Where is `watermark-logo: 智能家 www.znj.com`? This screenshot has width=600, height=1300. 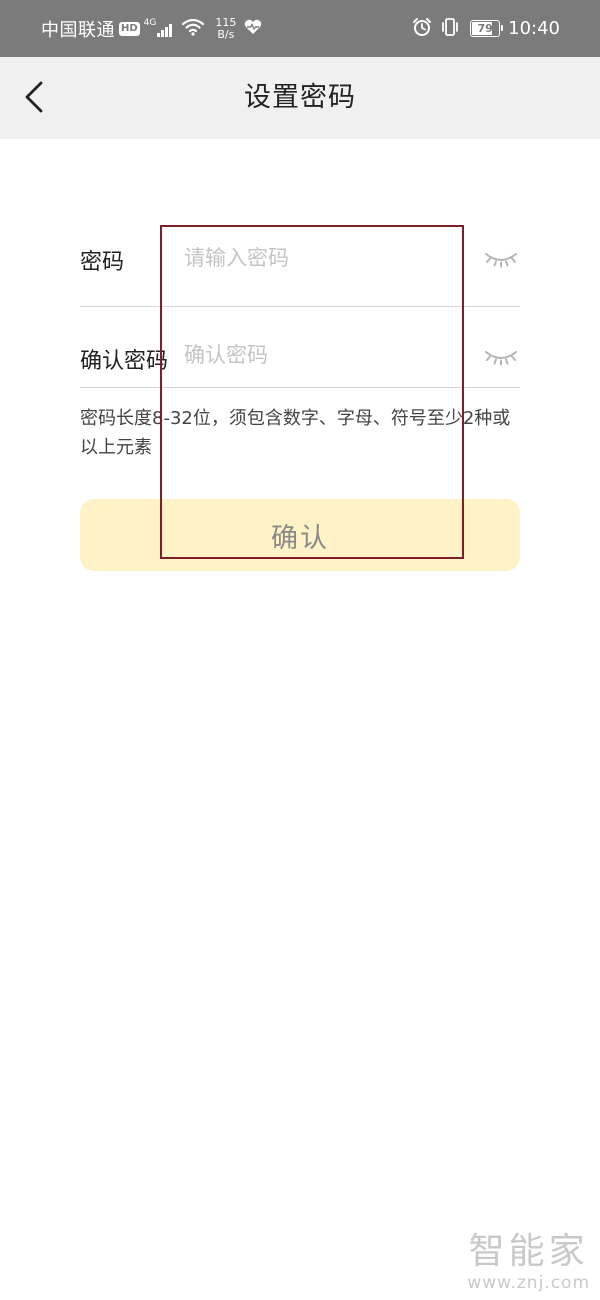 watermark-logo: 智能家 www.znj.com is located at coordinates (528, 1263).